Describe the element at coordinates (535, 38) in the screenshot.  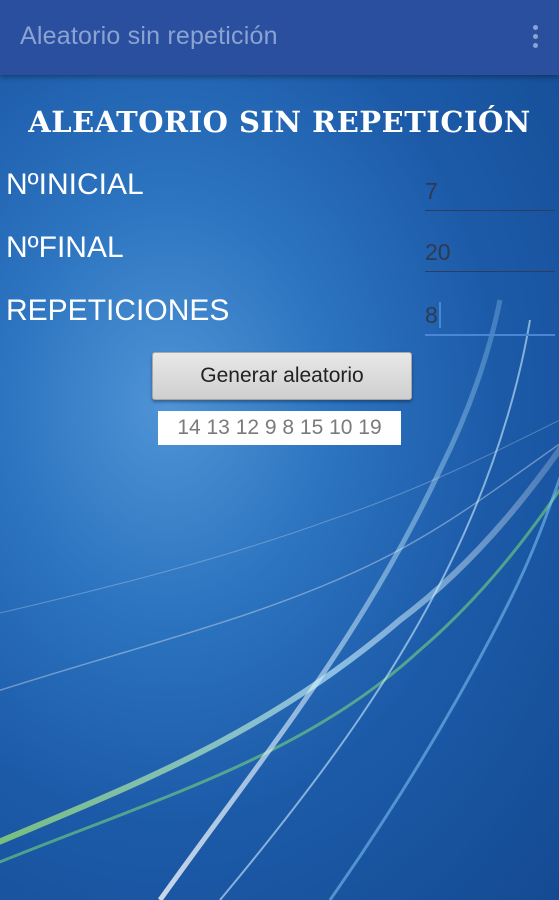
I see `overflow-menu-icon` at that location.